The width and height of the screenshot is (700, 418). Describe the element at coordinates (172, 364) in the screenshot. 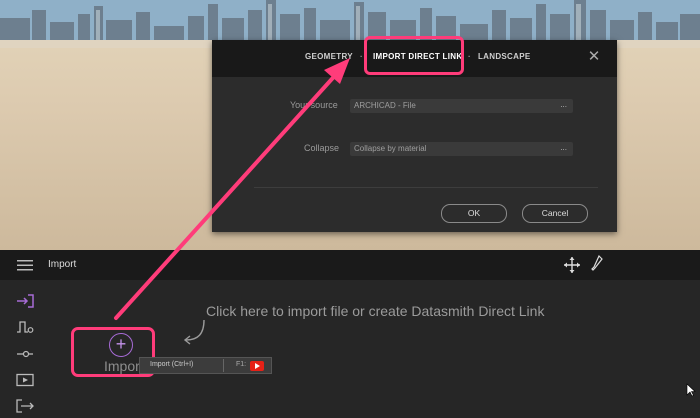

I see `tooltip-text: Import (Ctrl+I)` at that location.